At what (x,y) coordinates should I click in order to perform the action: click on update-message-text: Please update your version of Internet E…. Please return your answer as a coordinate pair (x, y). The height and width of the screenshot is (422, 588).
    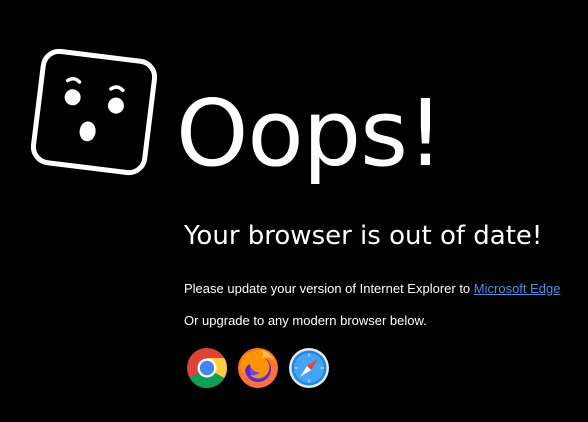
    Looking at the image, I should click on (327, 288).